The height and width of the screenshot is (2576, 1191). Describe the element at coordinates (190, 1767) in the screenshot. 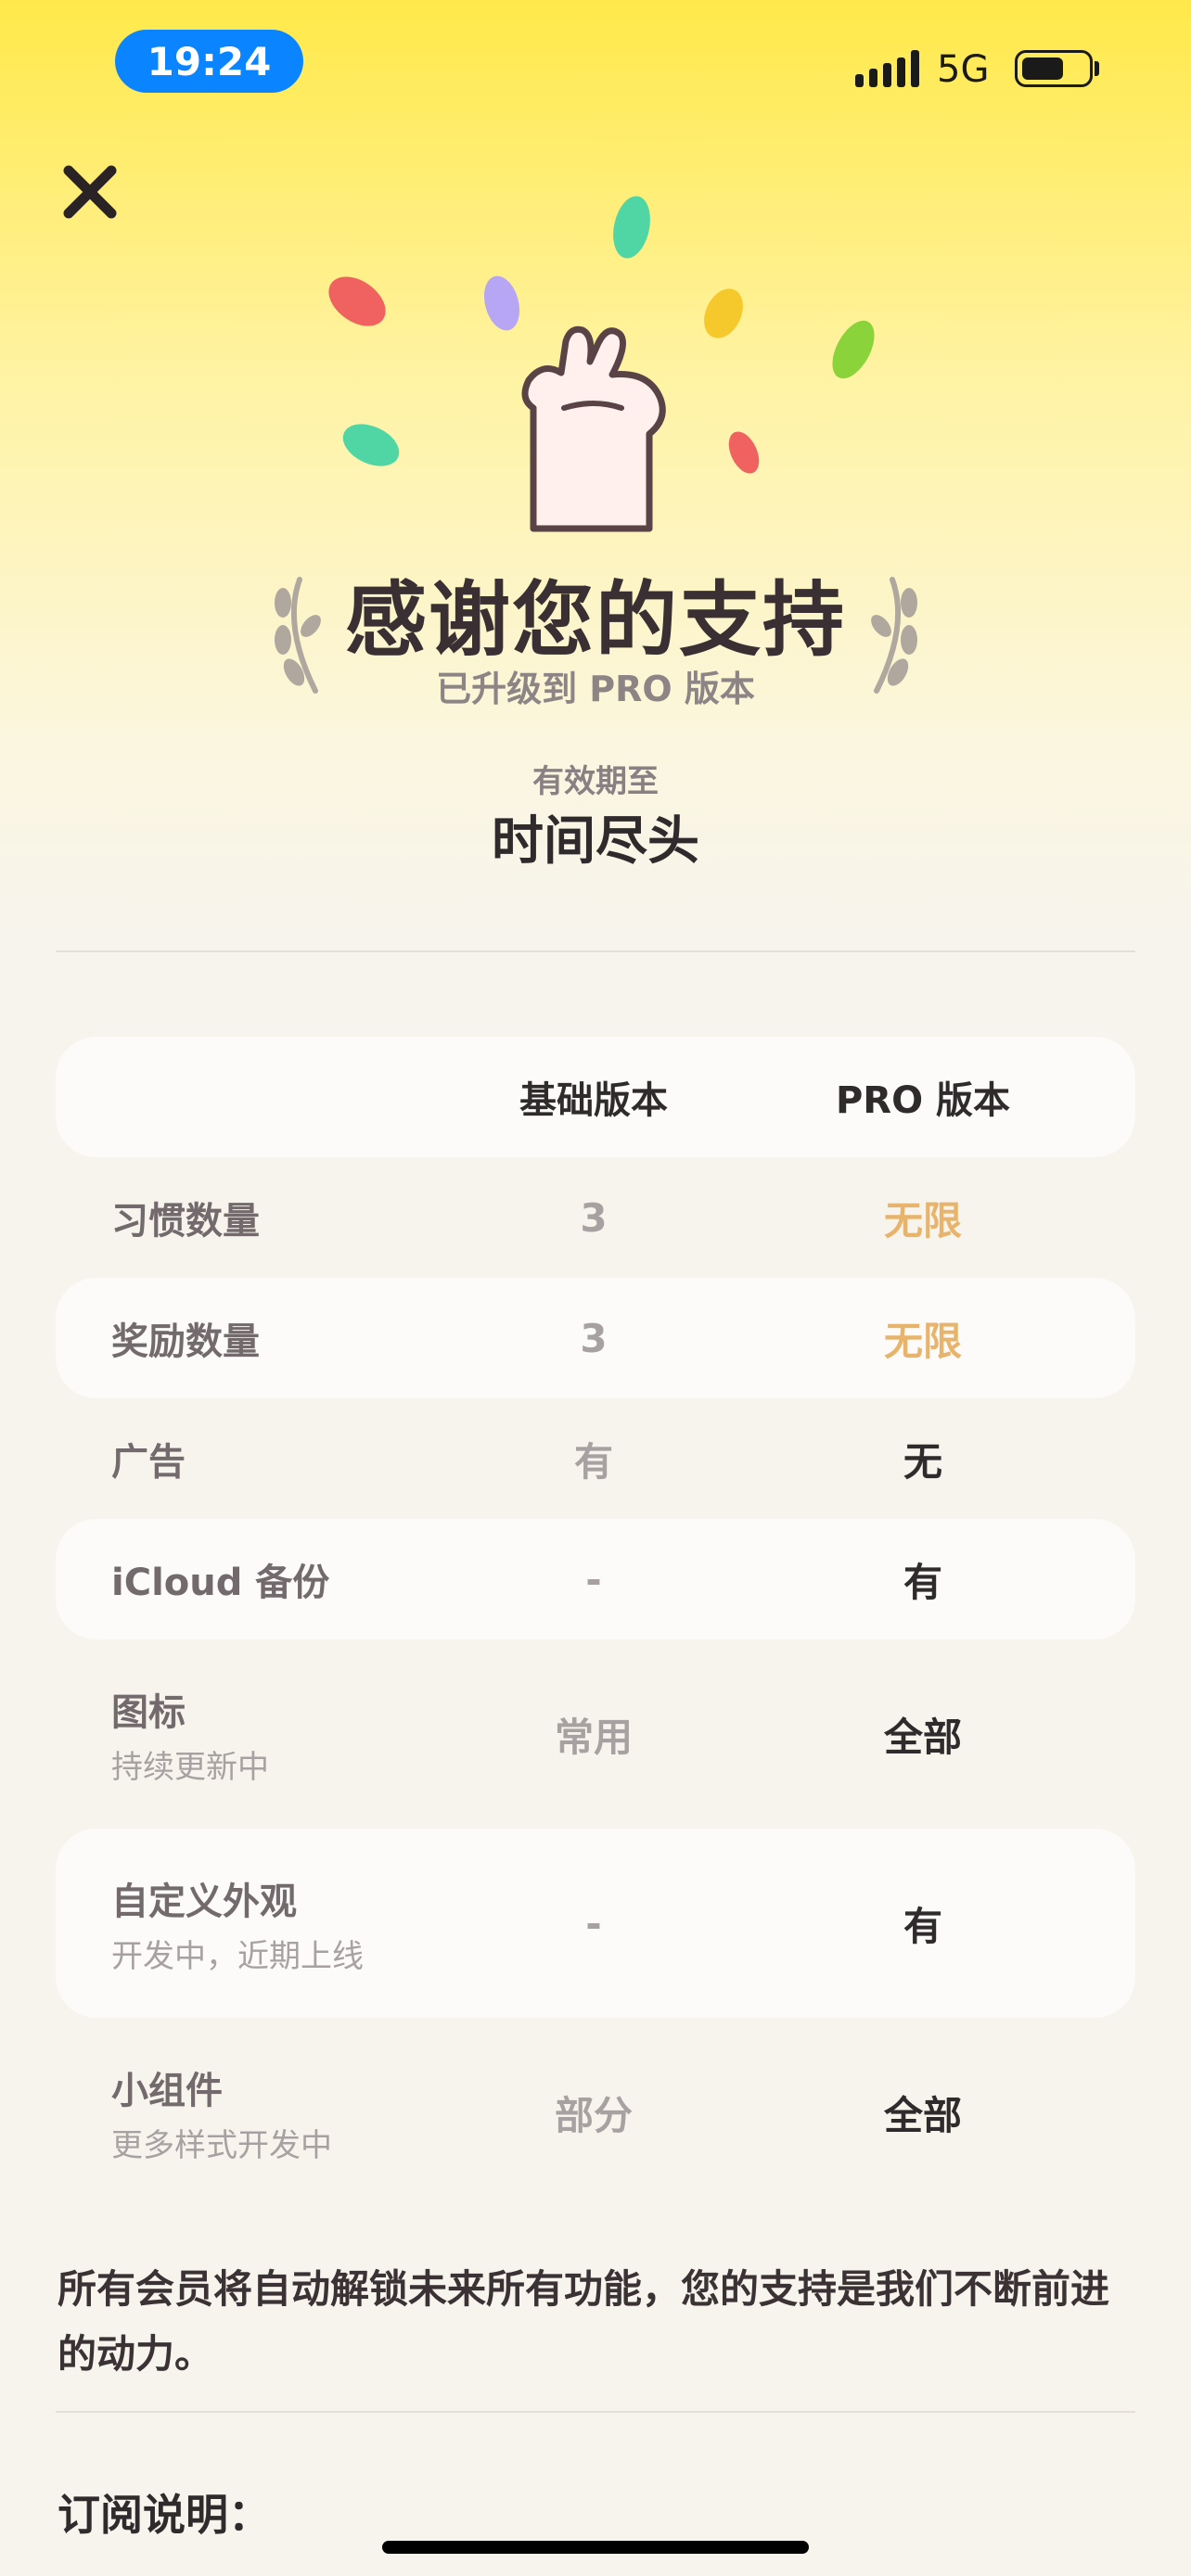

I see `row-sublabel: 持续更新中` at that location.